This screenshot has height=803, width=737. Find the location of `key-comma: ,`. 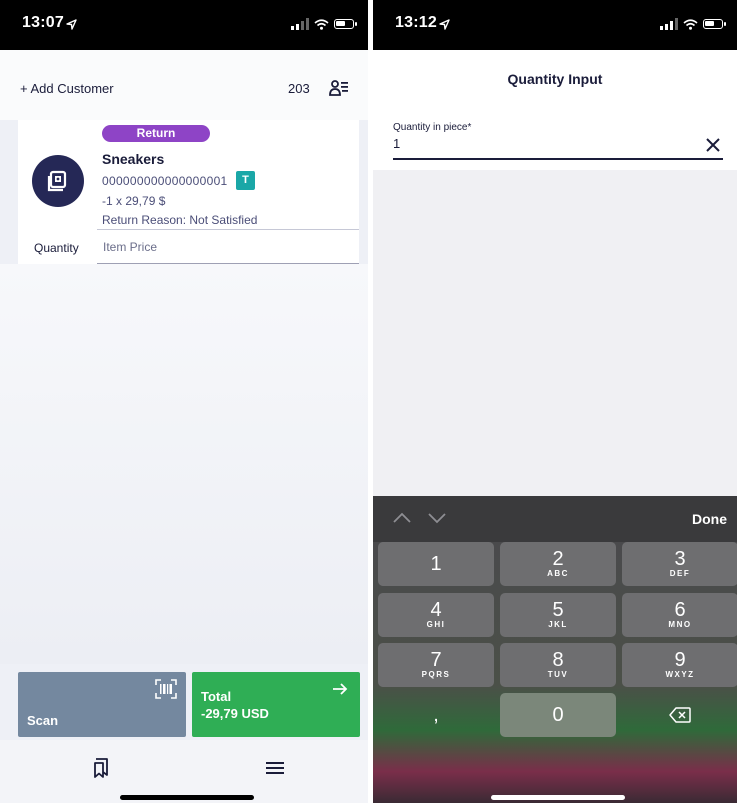

key-comma: , is located at coordinates (436, 715).